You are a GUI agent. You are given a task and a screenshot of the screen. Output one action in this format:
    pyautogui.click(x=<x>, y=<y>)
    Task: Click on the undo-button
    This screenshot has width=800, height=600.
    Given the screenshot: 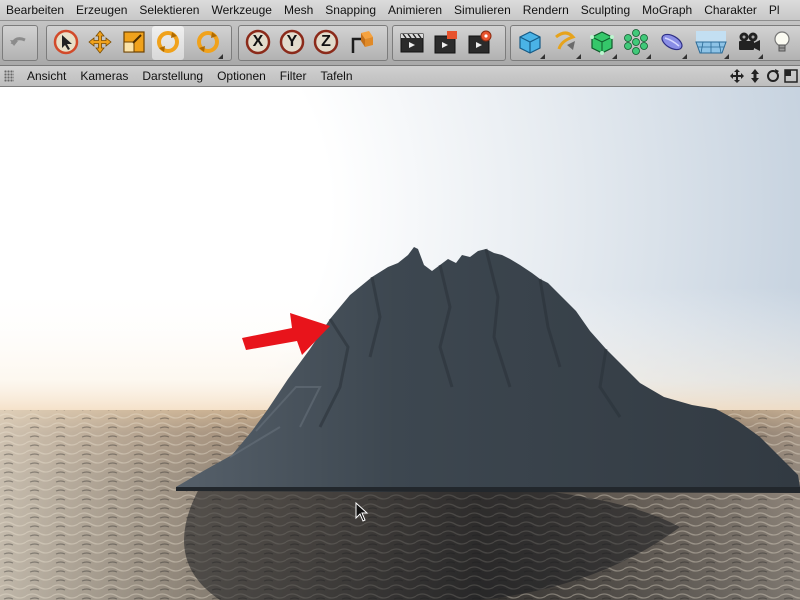 What is the action you would take?
    pyautogui.click(x=19, y=43)
    